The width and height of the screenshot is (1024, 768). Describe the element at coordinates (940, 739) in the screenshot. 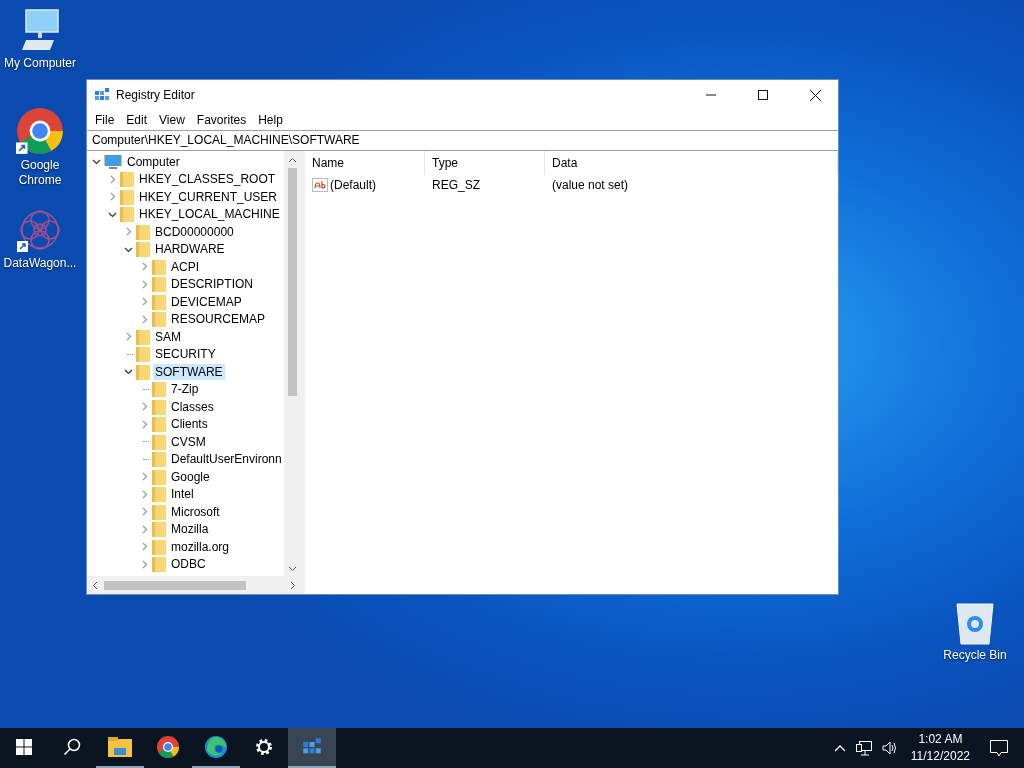

I see `clock-time: 1:02 AM` at that location.